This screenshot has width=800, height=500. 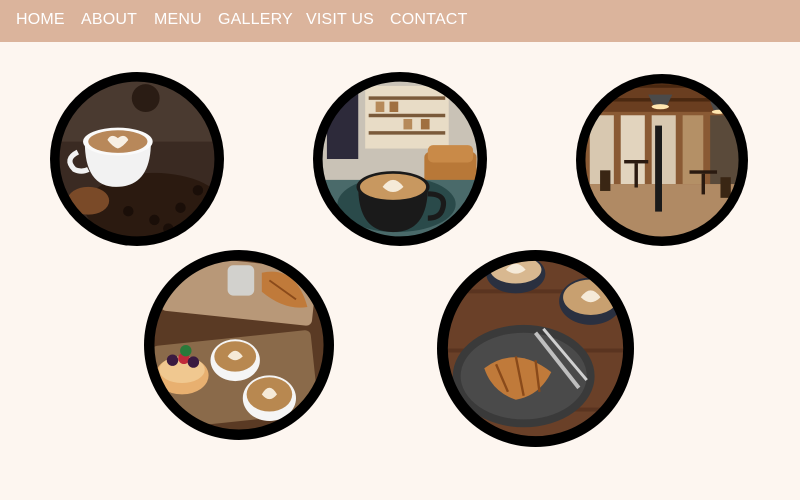 I want to click on top-navbar: HOME ABOUT MENU GALLERY VISIT US CONTACT, so click(x=400, y=21).